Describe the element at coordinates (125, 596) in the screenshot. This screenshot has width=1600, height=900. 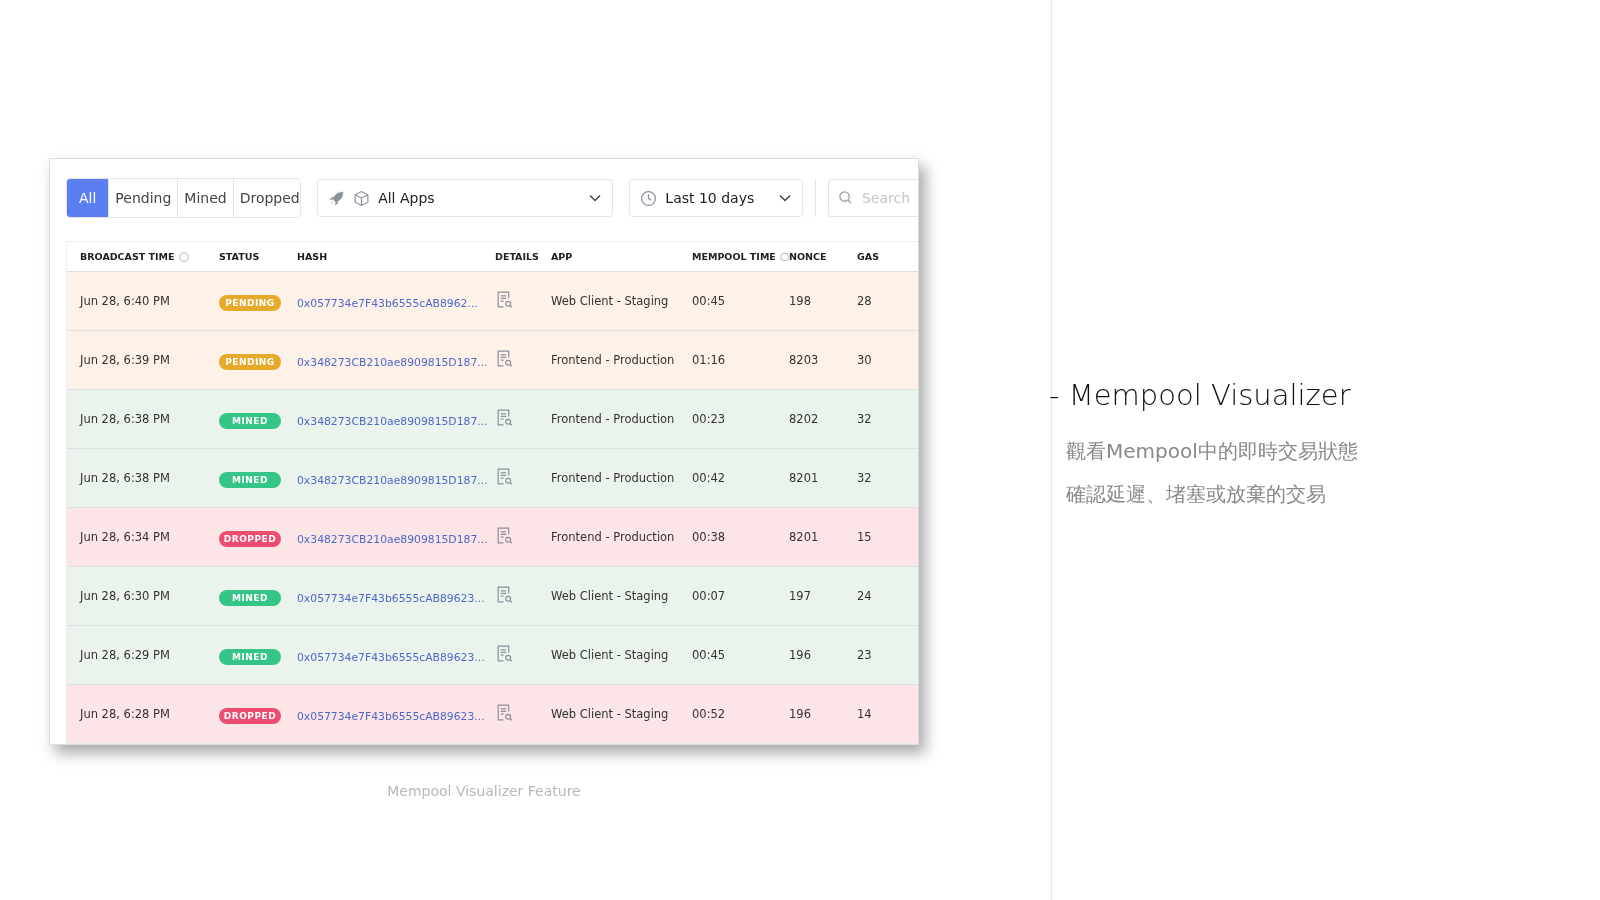
I see `table-cell-text: Jun 28, 6:30 PM` at that location.